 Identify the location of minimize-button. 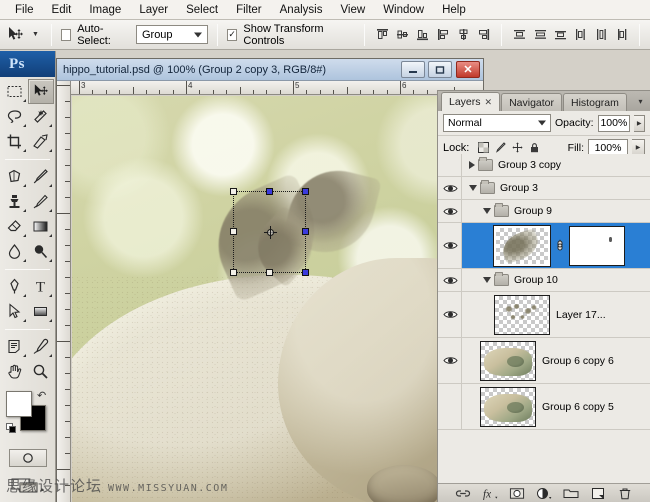
(413, 69).